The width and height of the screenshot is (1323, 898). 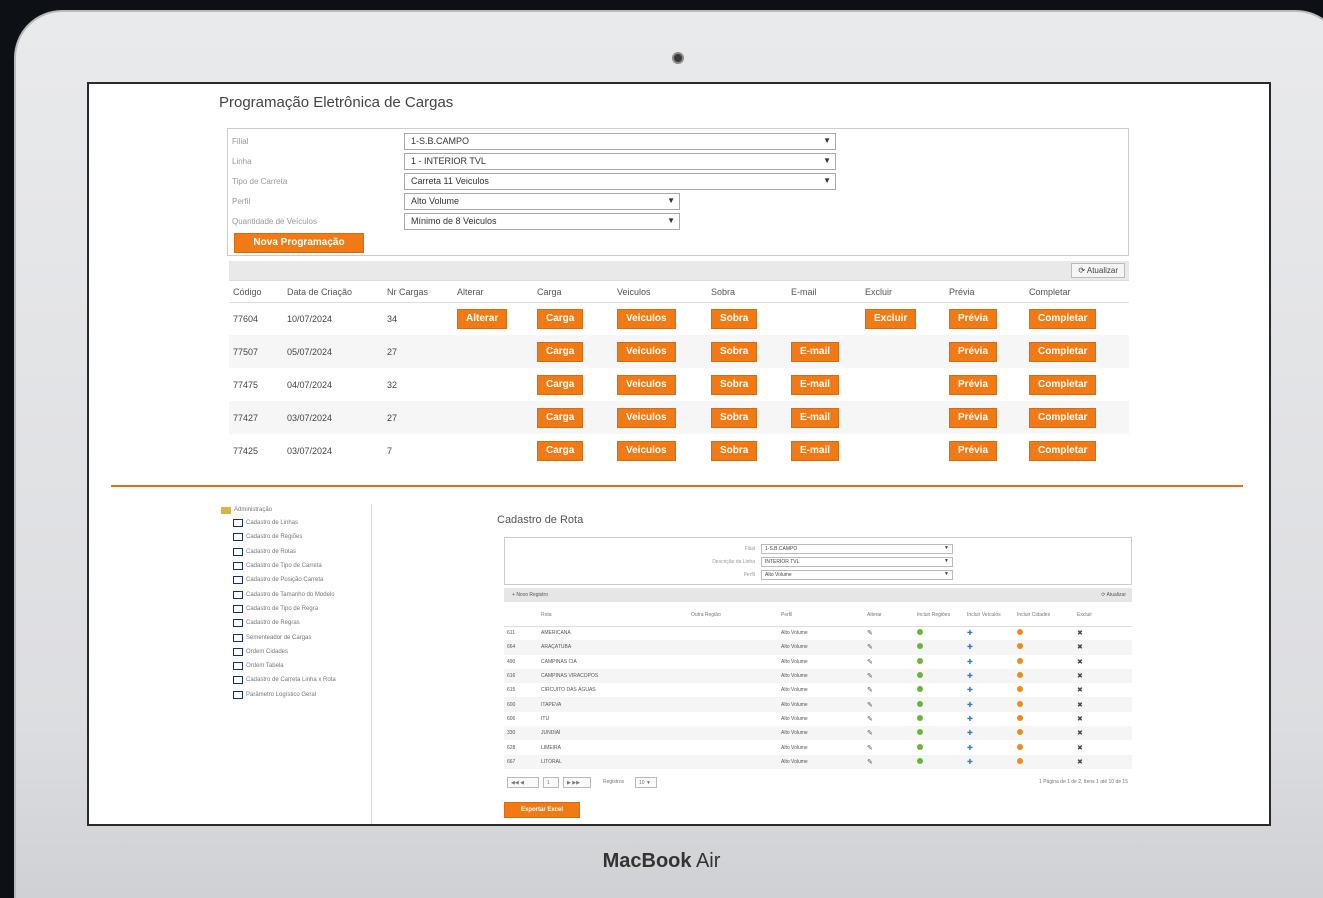 What do you see at coordinates (551, 782) in the screenshot?
I see `pager-page-input: 1` at bounding box center [551, 782].